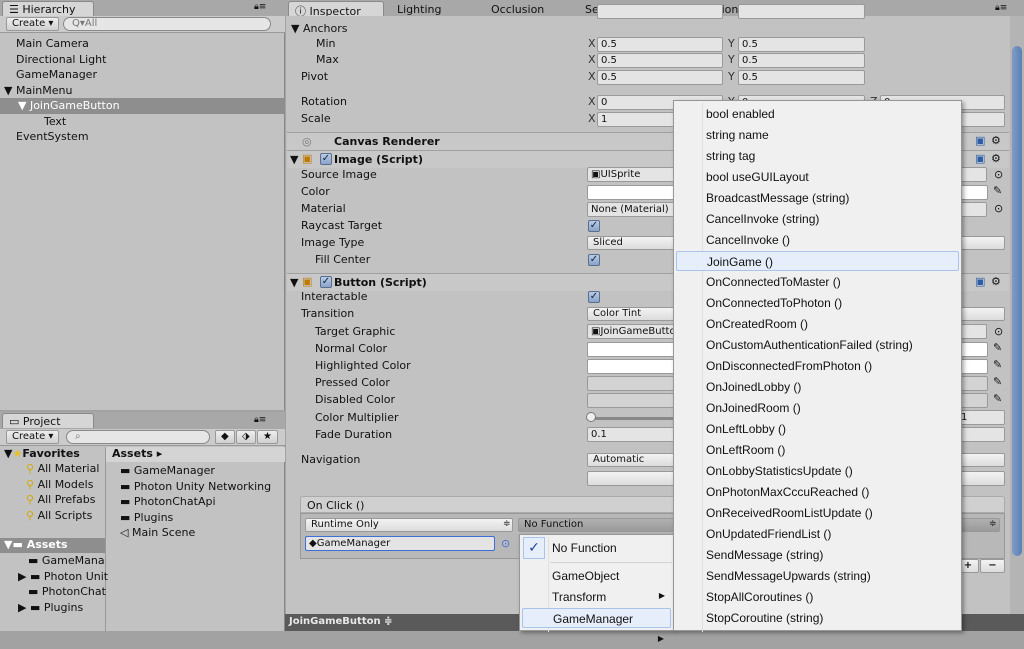 This screenshot has width=1024, height=649. Describe the element at coordinates (336, 9) in the screenshot. I see `tab-inspector: ⓘ Inspector` at that location.